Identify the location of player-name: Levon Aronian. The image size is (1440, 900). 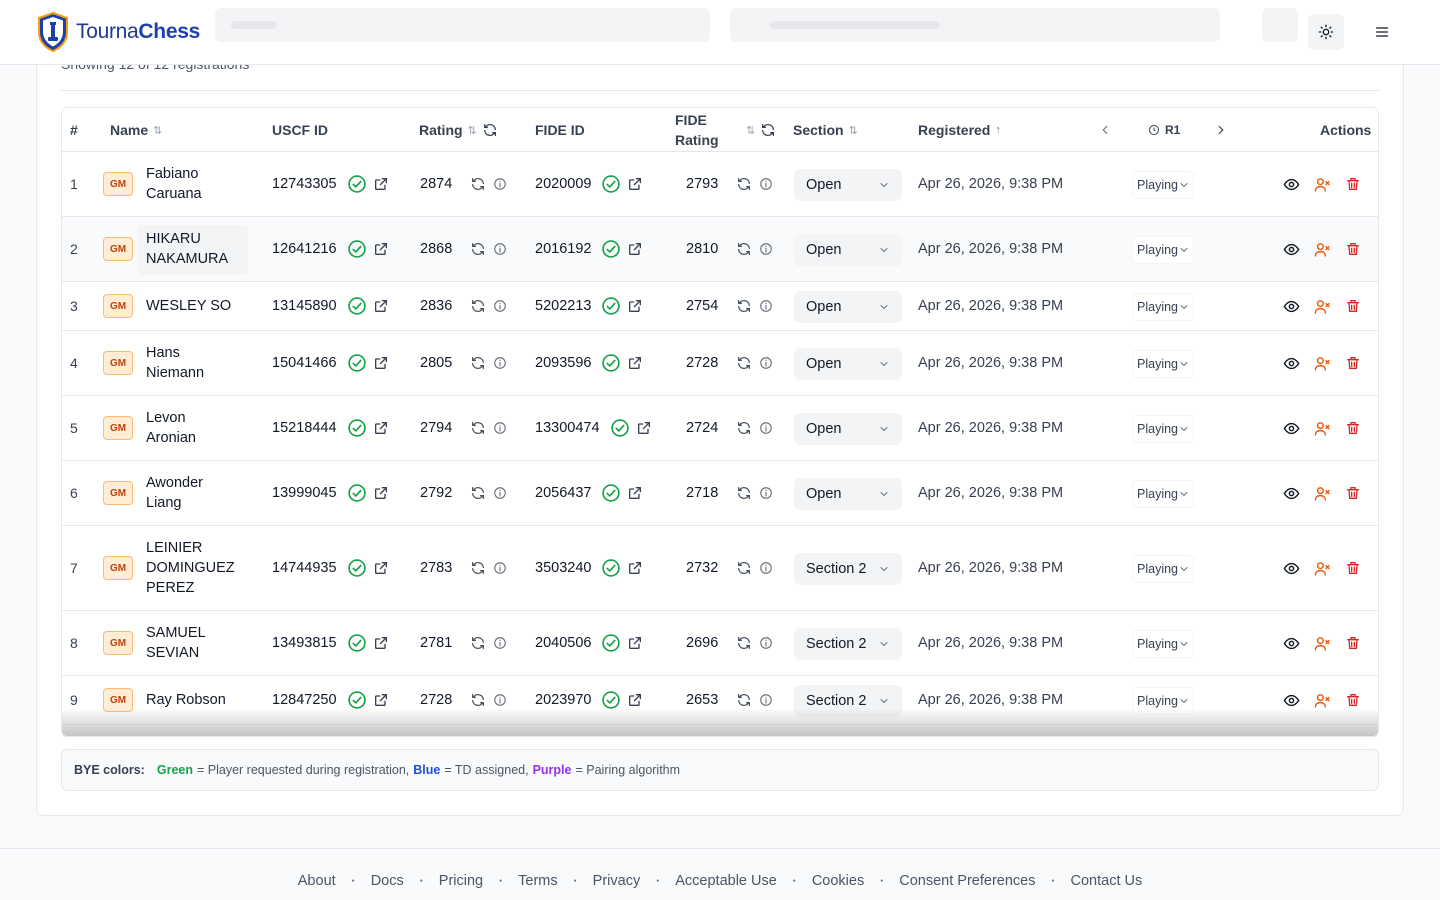
(171, 428).